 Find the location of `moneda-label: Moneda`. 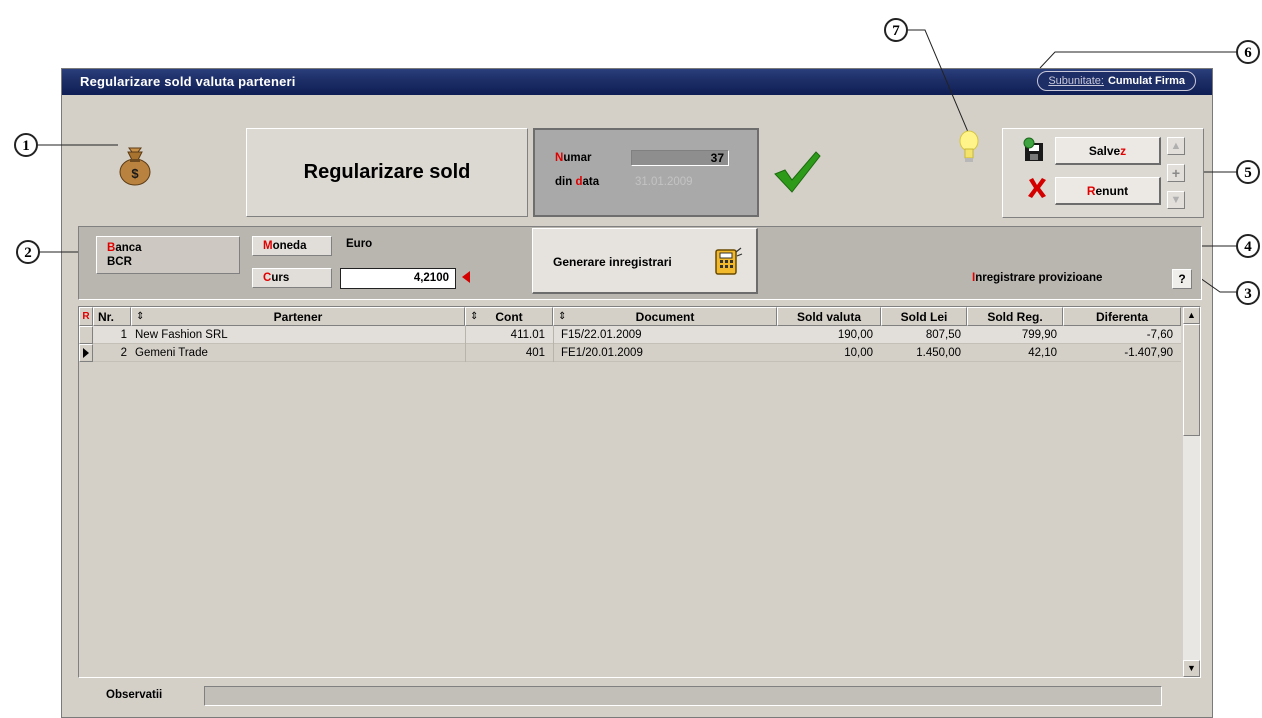

moneda-label: Moneda is located at coordinates (292, 246).